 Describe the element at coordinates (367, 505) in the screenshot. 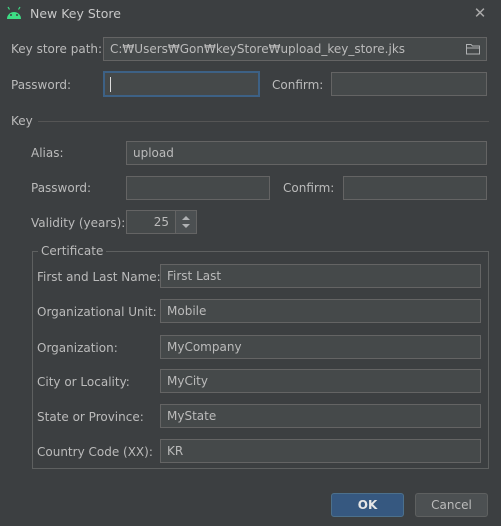

I see `ok-button: OK` at that location.